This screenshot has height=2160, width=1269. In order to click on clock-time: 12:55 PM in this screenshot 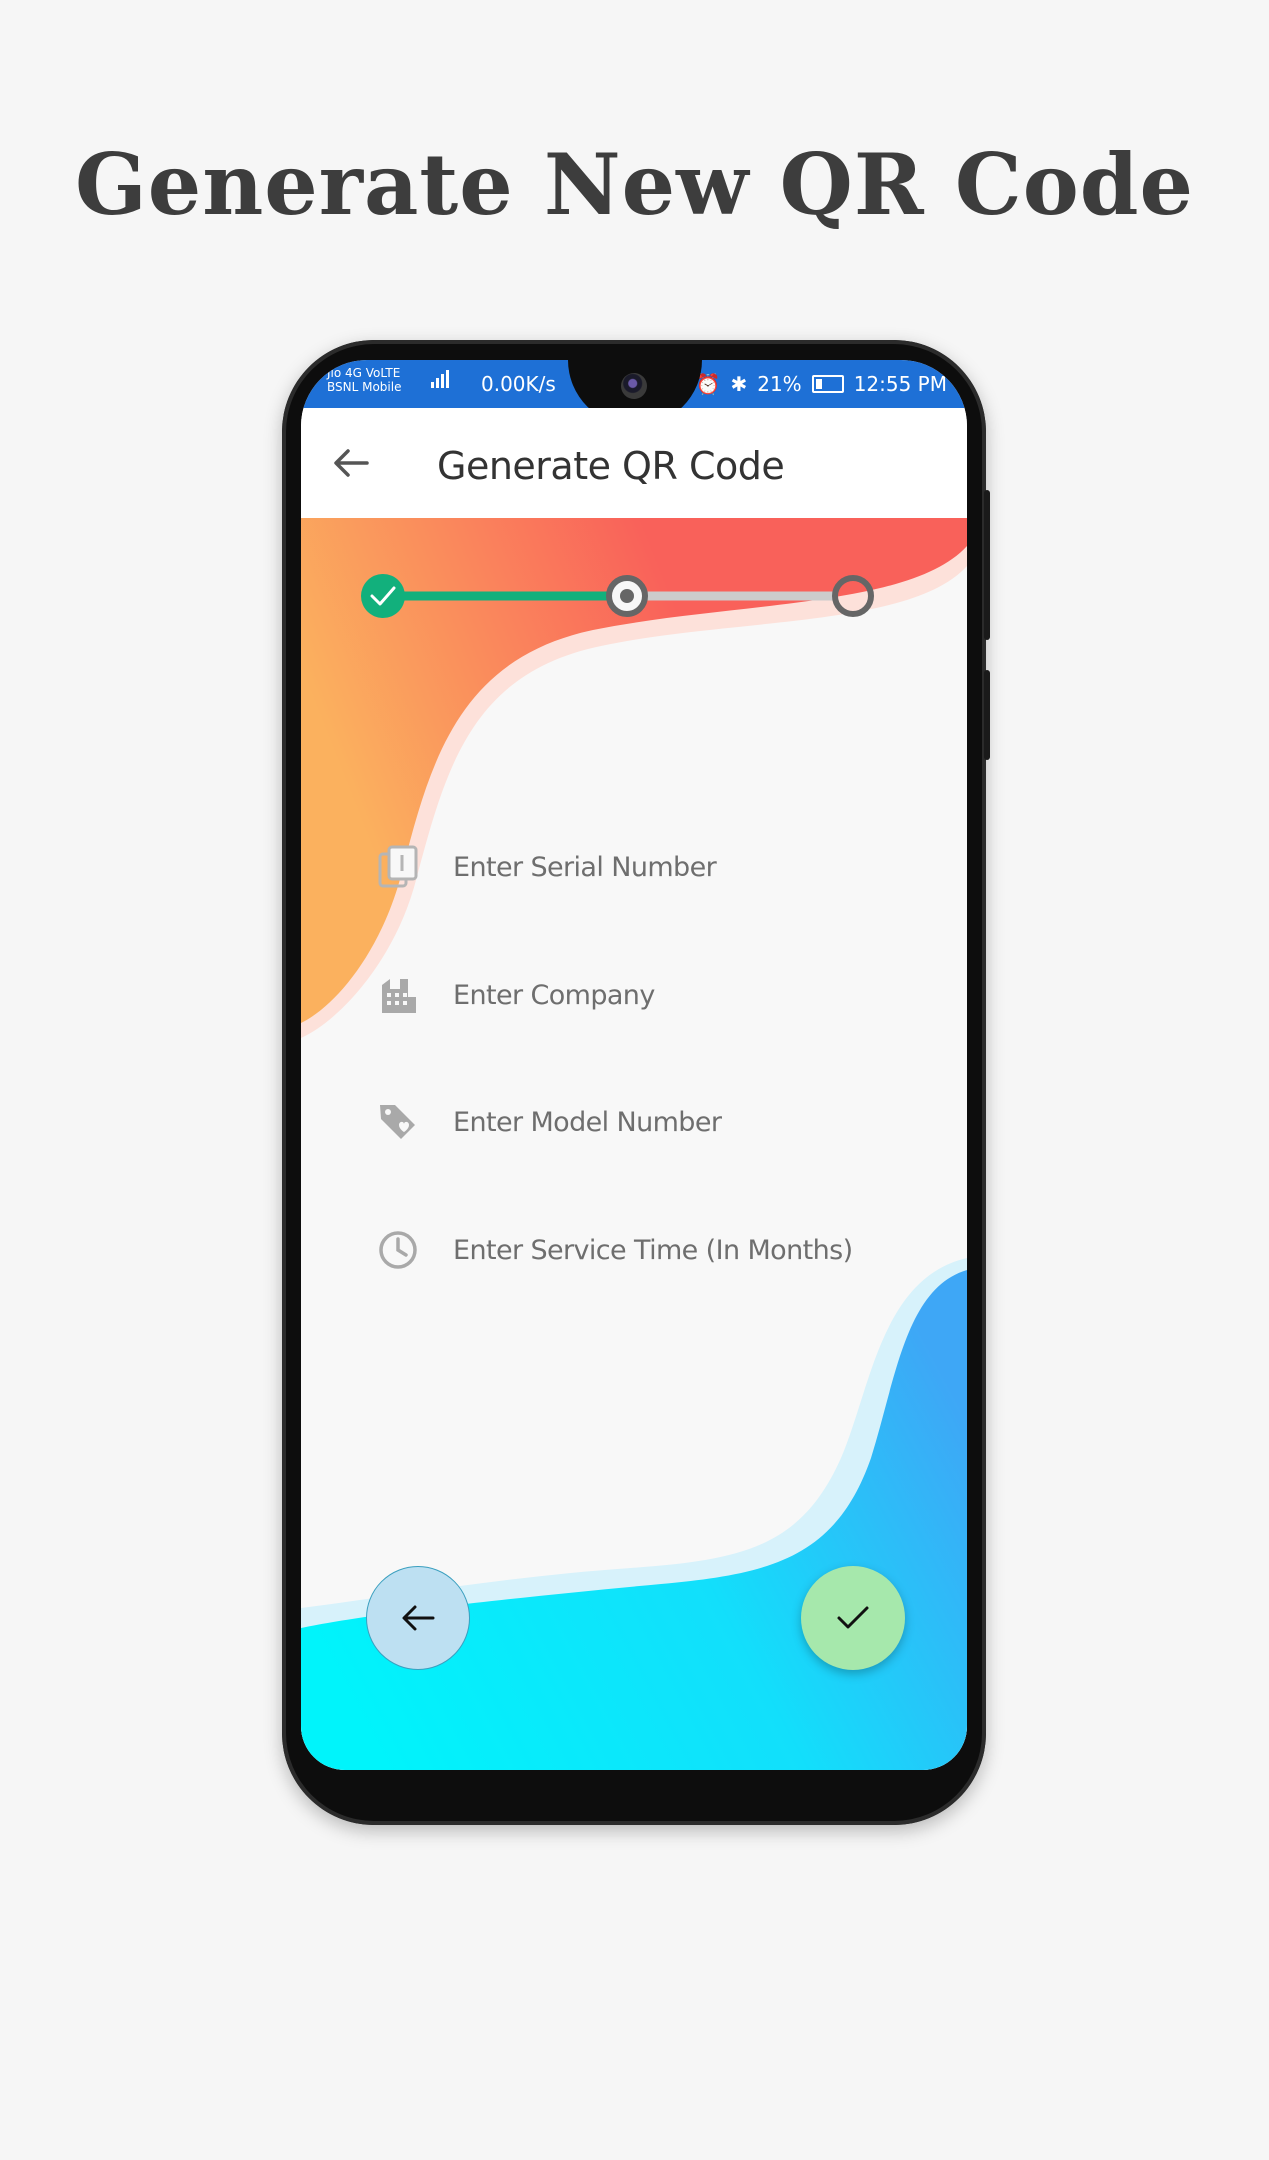, I will do `click(900, 384)`.